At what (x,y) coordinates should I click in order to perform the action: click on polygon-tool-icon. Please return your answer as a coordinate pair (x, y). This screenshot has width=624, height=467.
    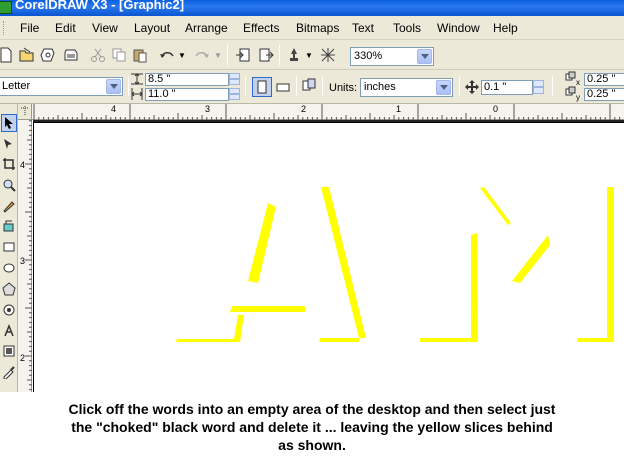
    Looking at the image, I should click on (9, 289).